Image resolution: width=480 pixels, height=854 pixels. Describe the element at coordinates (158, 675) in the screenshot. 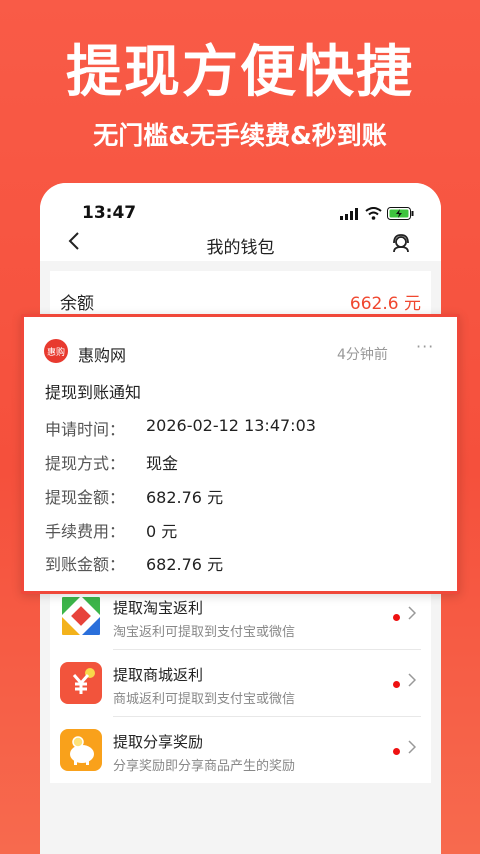

I see `list-item-title: 提取商城返利` at that location.